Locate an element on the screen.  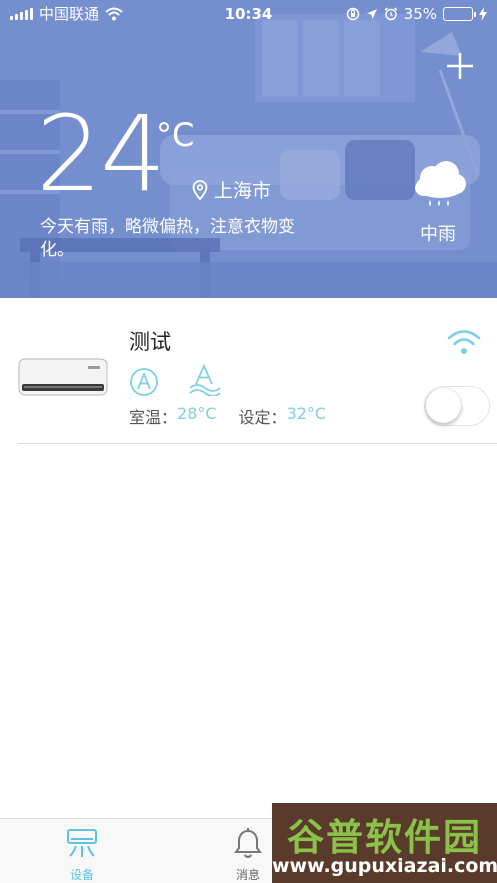
site-watermark: 谷普软件园 www.gupuxiazai.com is located at coordinates (384, 843).